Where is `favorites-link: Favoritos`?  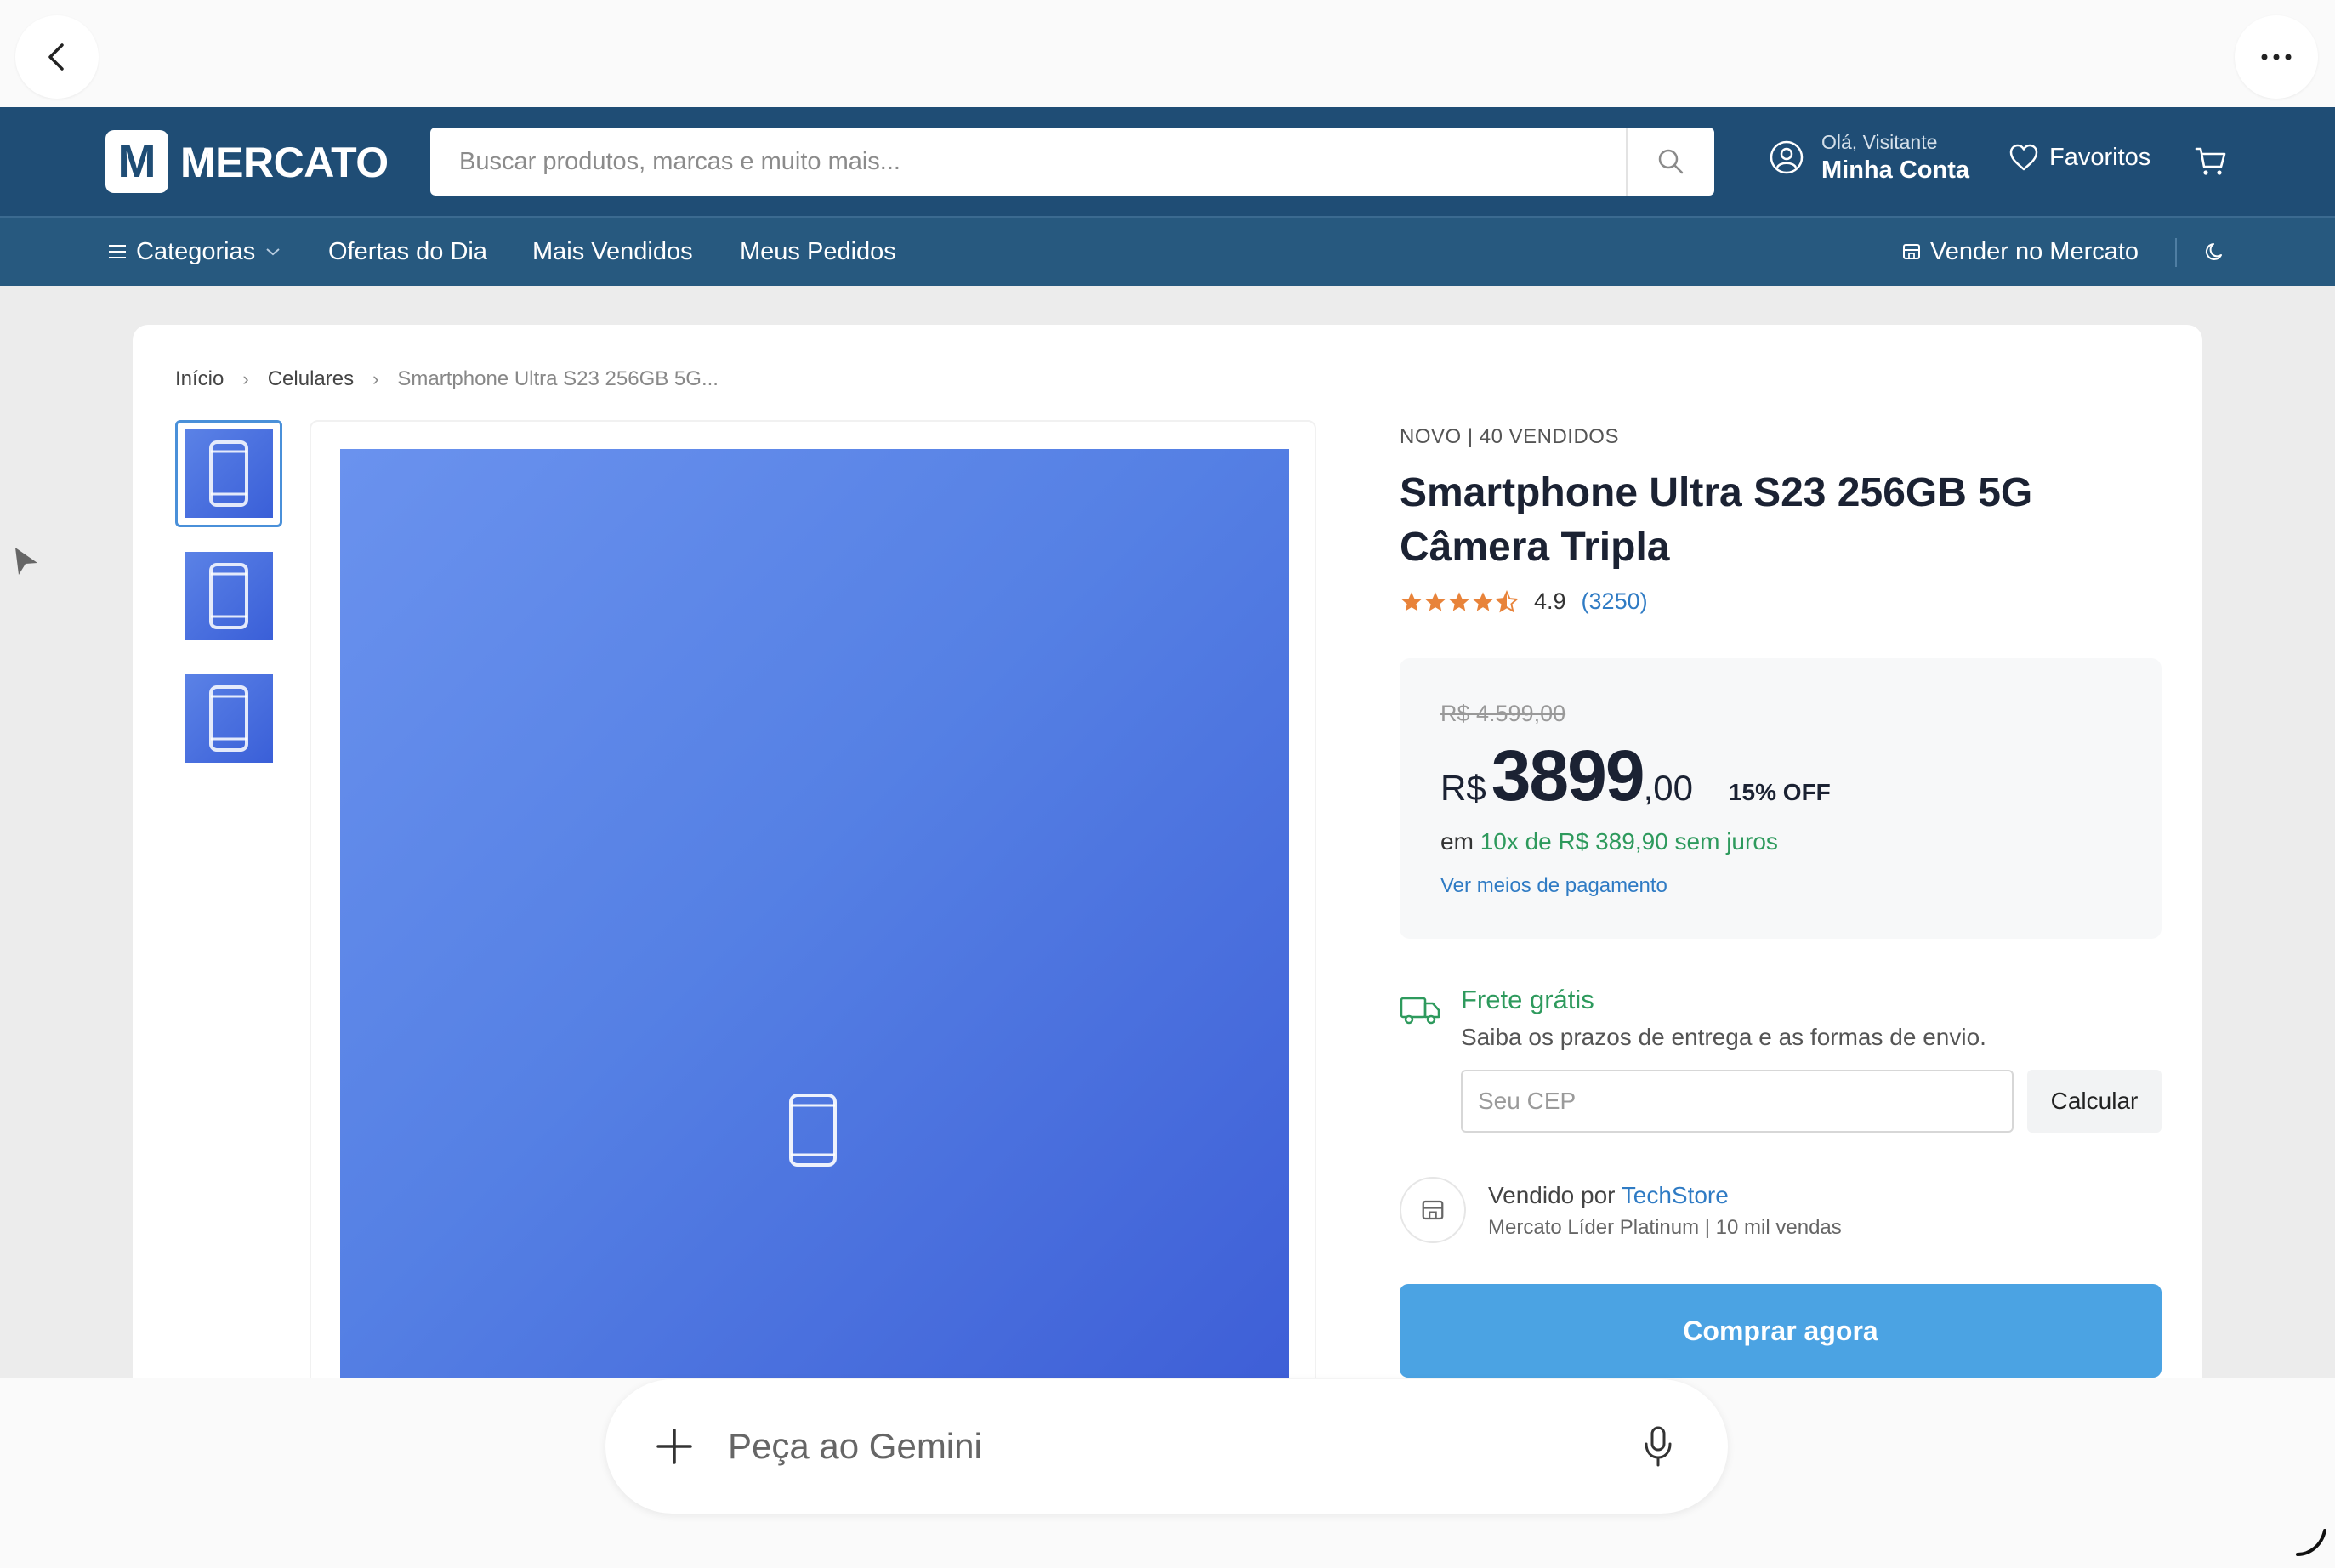 favorites-link: Favoritos is located at coordinates (2079, 157).